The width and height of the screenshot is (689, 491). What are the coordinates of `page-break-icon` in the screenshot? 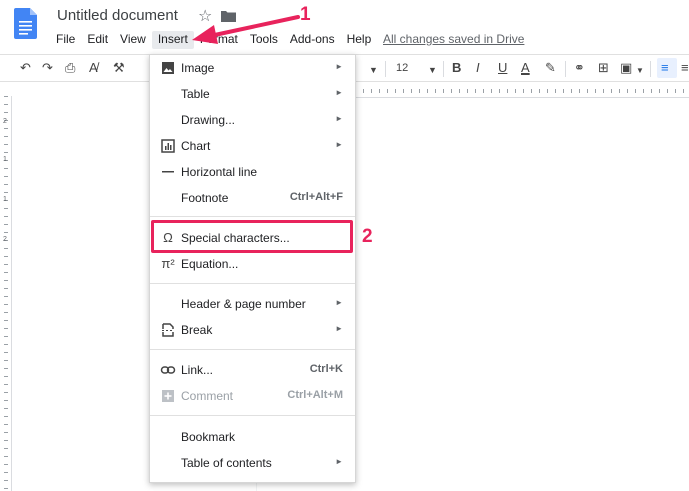 It's located at (168, 330).